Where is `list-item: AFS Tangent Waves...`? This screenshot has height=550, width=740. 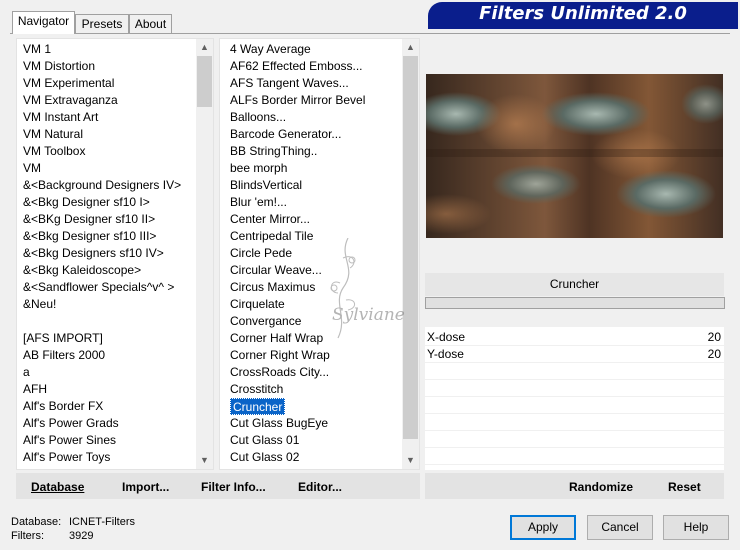
list-item: AFS Tangent Waves... is located at coordinates (289, 83).